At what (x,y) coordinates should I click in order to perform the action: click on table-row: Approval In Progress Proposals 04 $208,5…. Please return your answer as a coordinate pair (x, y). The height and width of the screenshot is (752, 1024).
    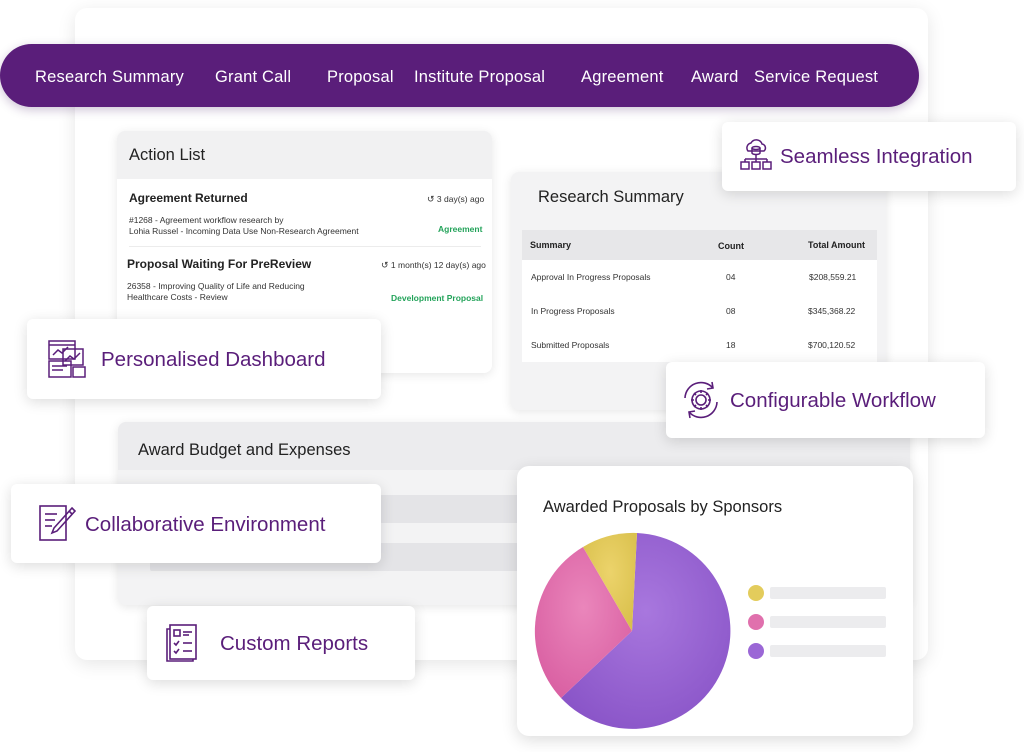
    Looking at the image, I should click on (699, 277).